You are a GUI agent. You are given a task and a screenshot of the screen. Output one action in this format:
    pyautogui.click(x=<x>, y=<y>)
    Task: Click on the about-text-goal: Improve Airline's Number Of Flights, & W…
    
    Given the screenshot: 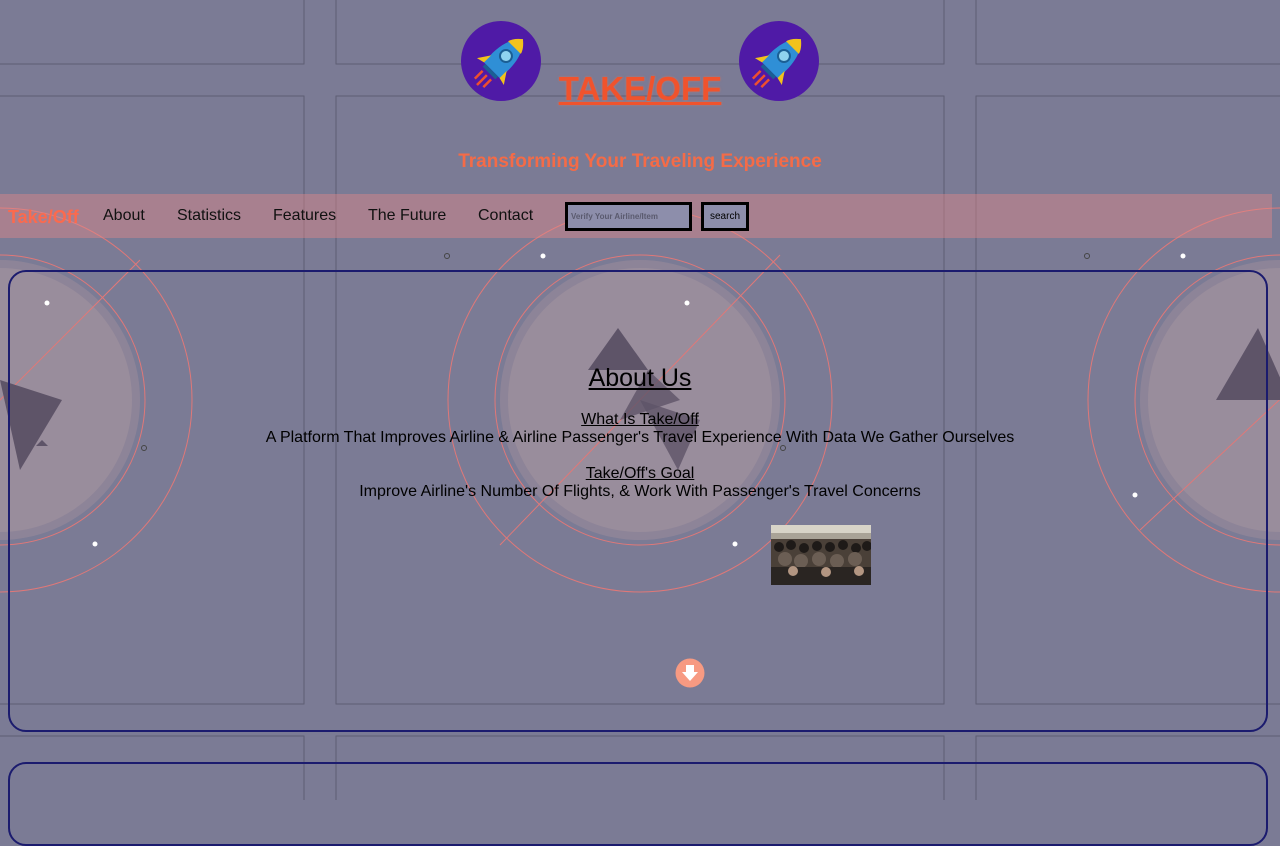 What is the action you would take?
    pyautogui.click(x=640, y=492)
    